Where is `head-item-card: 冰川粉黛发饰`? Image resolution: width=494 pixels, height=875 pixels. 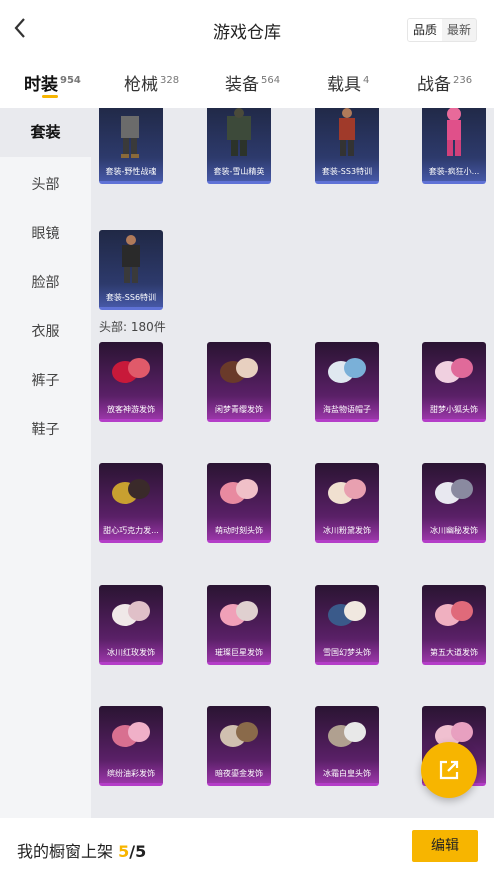 head-item-card: 冰川粉黛发饰 is located at coordinates (347, 503).